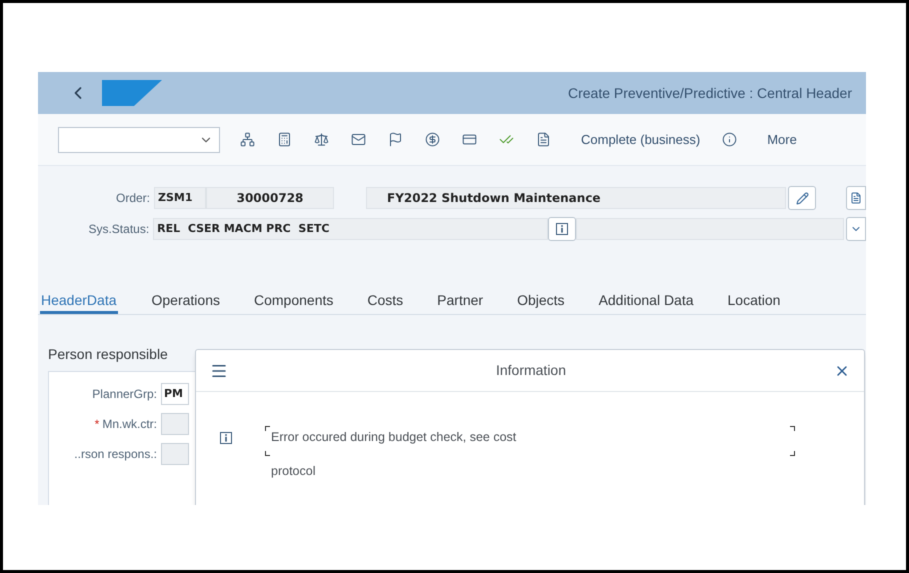 This screenshot has height=573, width=909. What do you see at coordinates (350, 229) in the screenshot?
I see `input-field: REL CSER MACM PRC SETC` at bounding box center [350, 229].